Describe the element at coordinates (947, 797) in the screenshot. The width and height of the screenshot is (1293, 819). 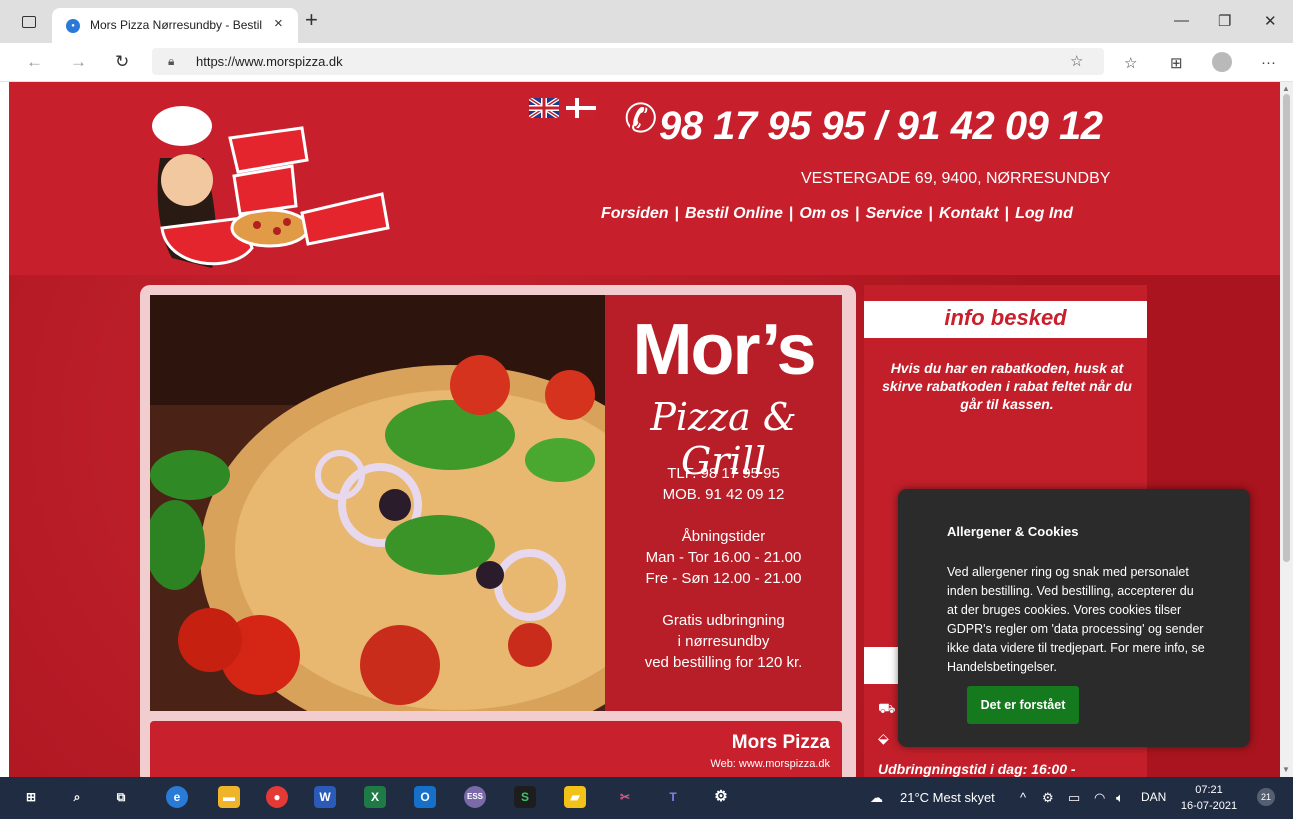
I see `weather-text: 21°C Mest skyet` at that location.